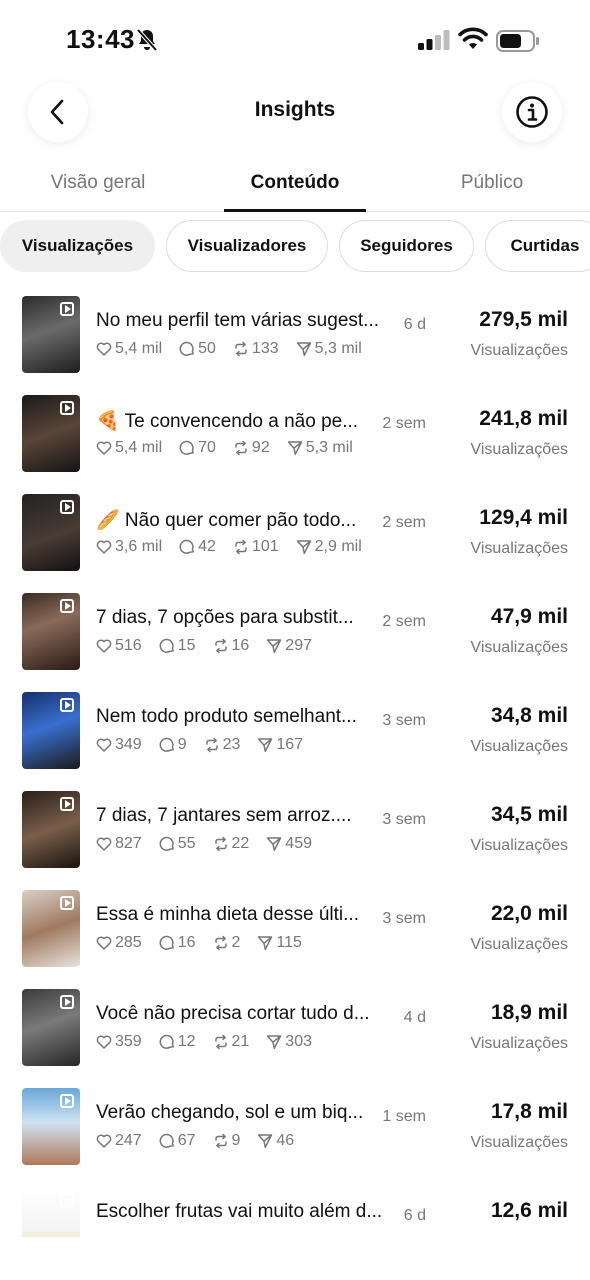  I want to click on likes-stat: 359, so click(119, 1042).